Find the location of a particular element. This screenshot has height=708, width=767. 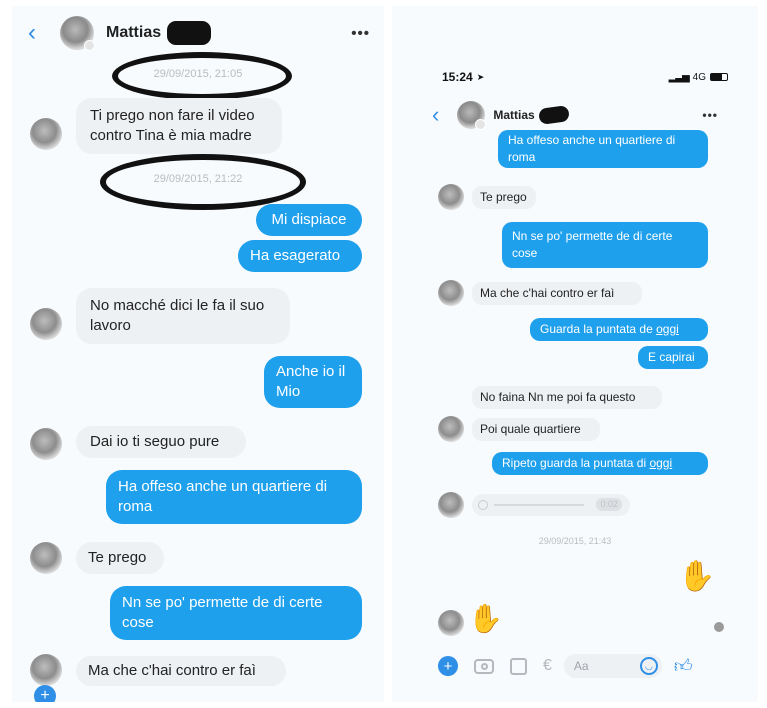

like-icon: 👍︎ is located at coordinates (683, 666).